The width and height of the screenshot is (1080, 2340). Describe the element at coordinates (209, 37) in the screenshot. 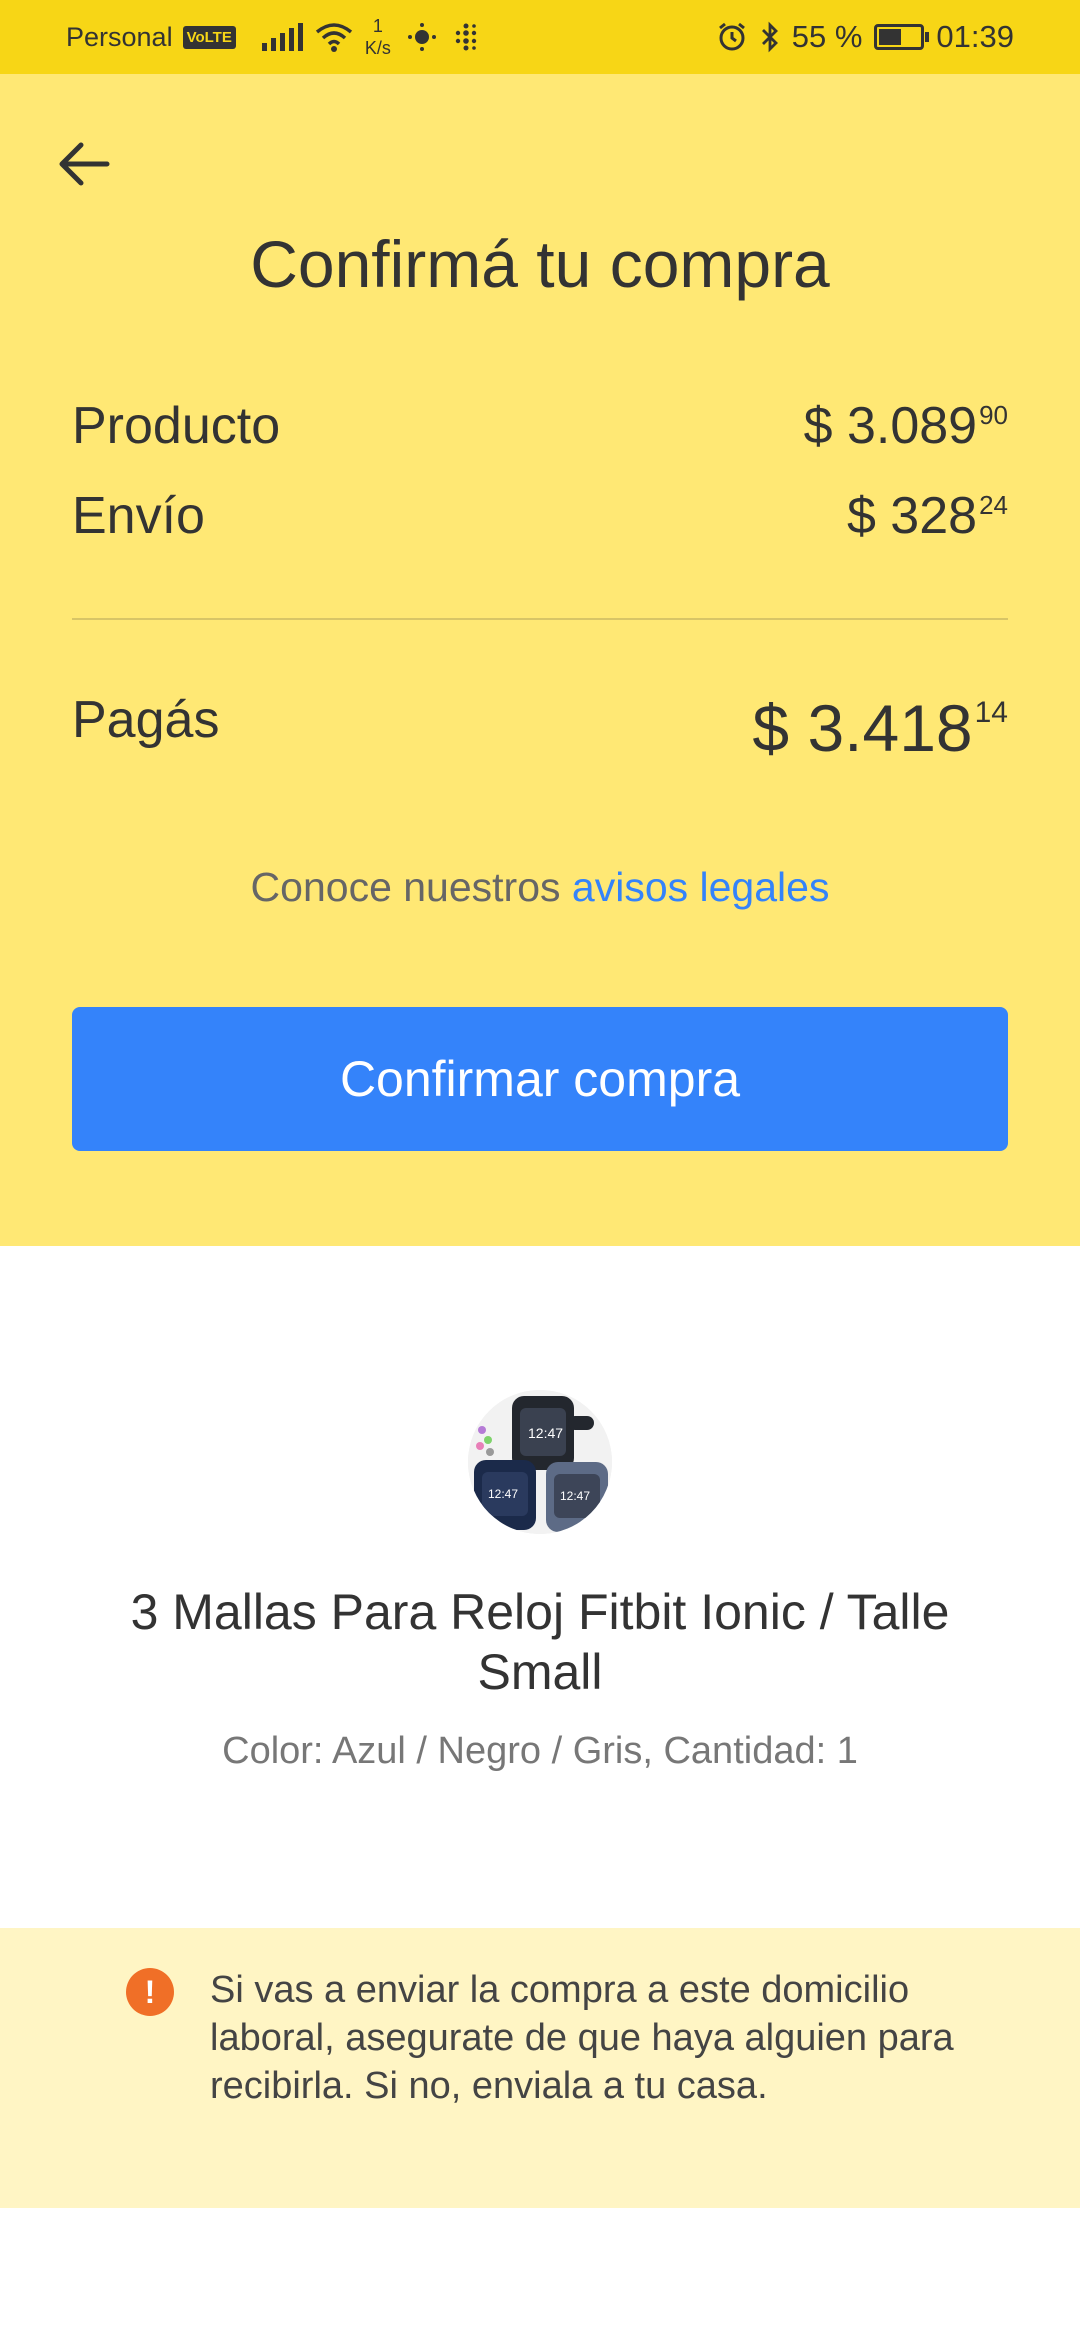

I see `volte-badge: VoLTE` at that location.